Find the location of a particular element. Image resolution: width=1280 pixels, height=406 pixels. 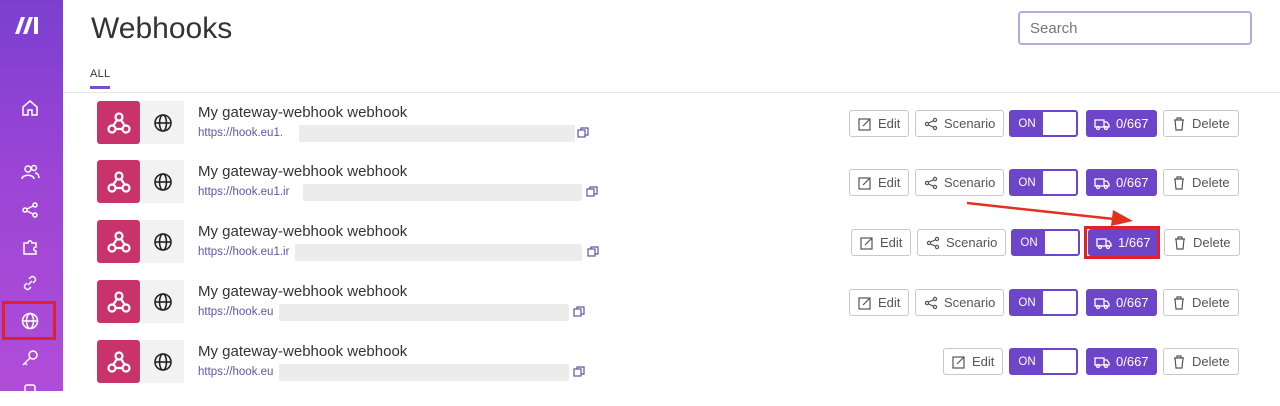

tab-all: ALL is located at coordinates (100, 78).